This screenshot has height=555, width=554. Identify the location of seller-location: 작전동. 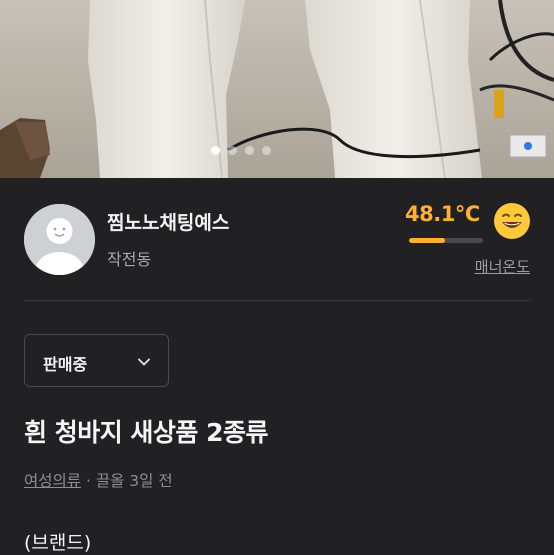
(129, 259).